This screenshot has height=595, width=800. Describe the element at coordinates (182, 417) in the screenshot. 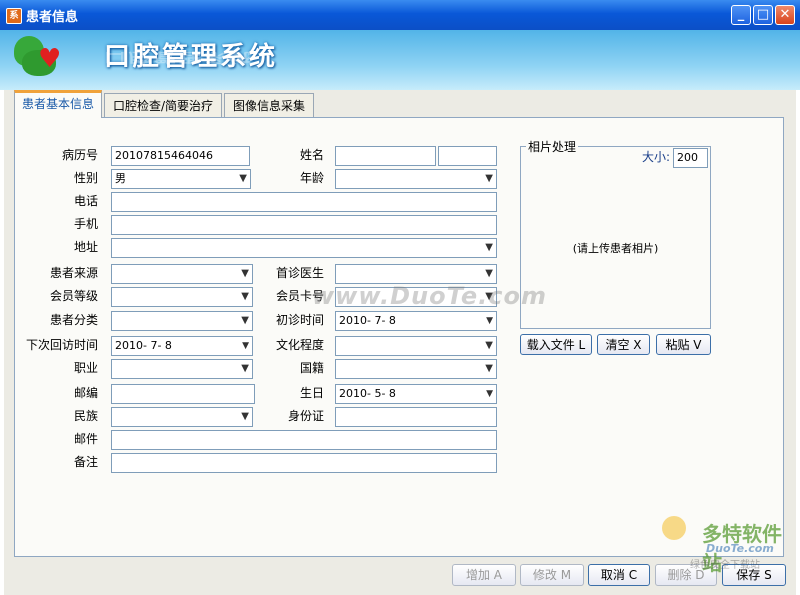

I see `ethnicity-select: ▼` at that location.